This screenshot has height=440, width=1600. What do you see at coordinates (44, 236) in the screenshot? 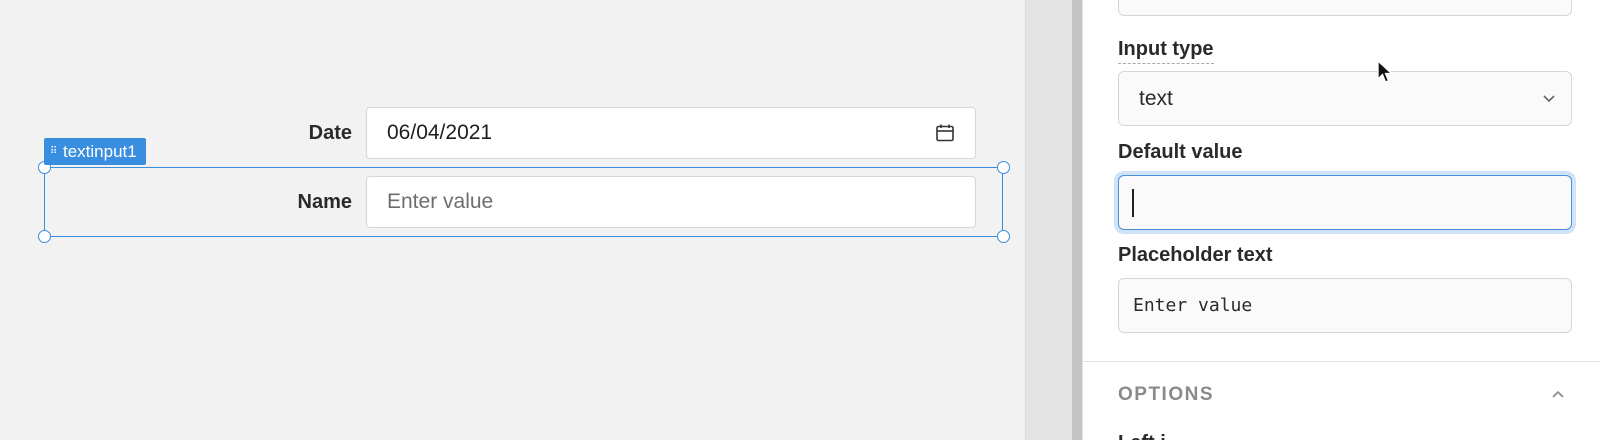
I see `resize-handle-bottom-left` at bounding box center [44, 236].